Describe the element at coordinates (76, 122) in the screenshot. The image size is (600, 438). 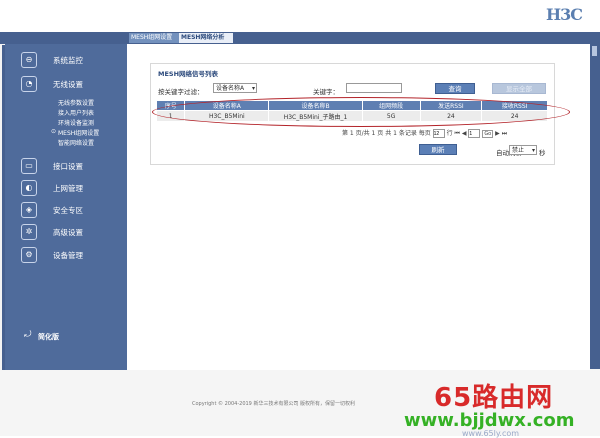
I see `subitem-env-monitor: 环境设备监测` at that location.